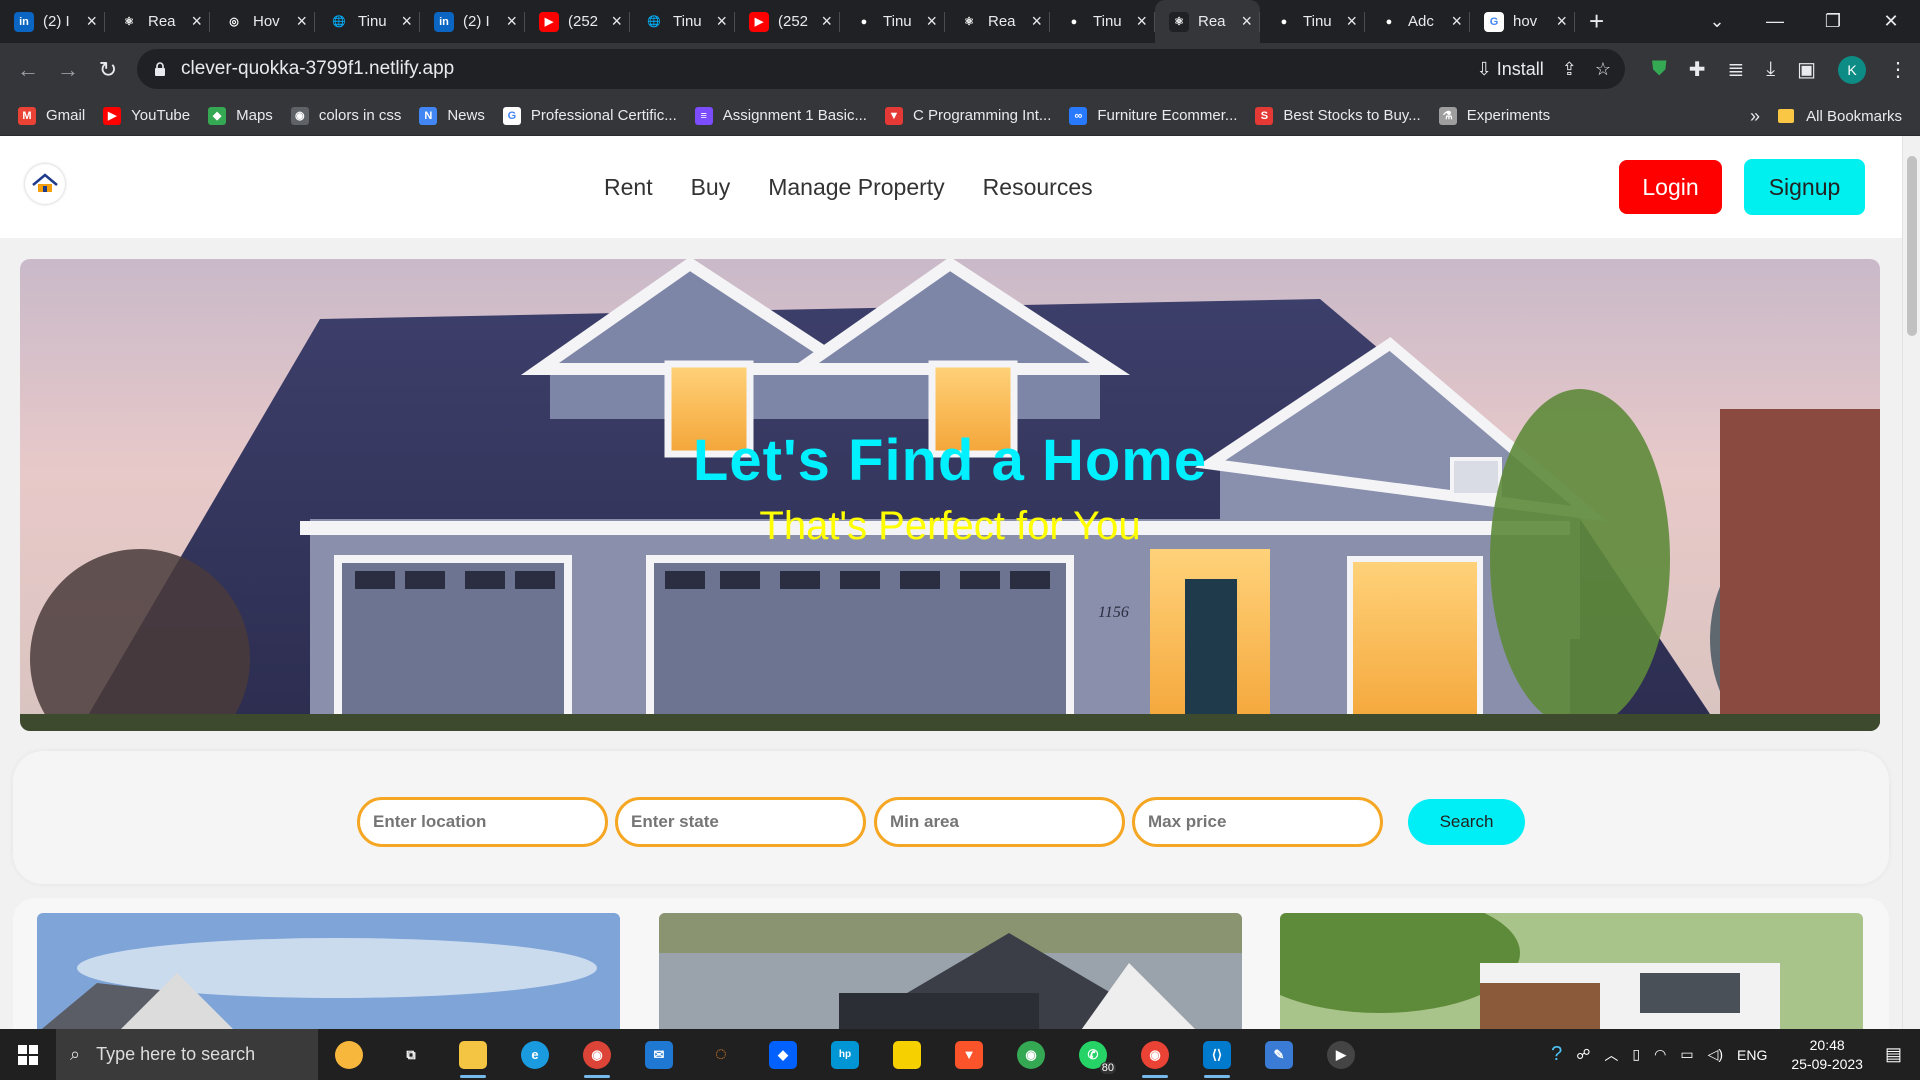  What do you see at coordinates (1715, 1054) in the screenshot?
I see `volume-icon: ◁)` at bounding box center [1715, 1054].